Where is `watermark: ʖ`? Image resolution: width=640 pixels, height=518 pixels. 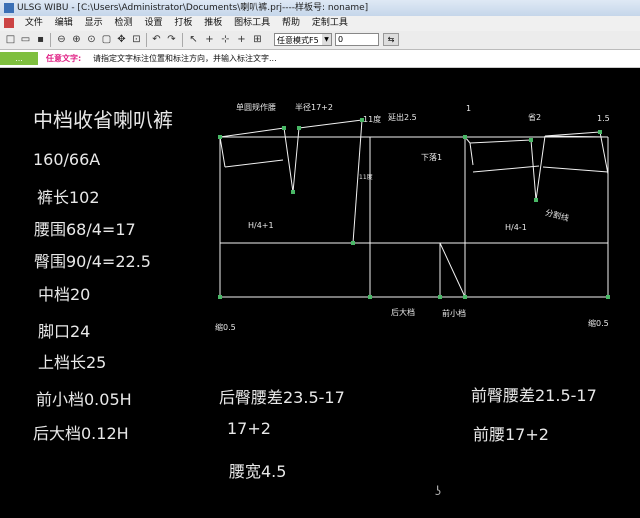 watermark: ʖ is located at coordinates (438, 491).